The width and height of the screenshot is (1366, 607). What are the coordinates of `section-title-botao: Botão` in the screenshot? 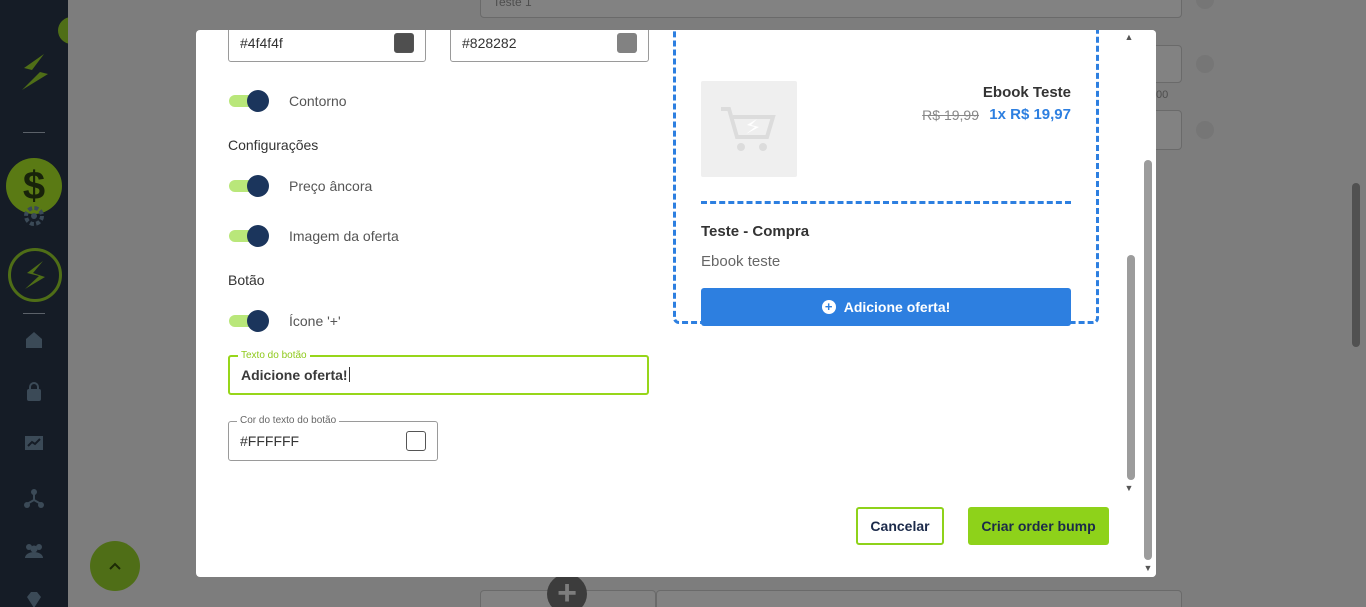 It's located at (246, 280).